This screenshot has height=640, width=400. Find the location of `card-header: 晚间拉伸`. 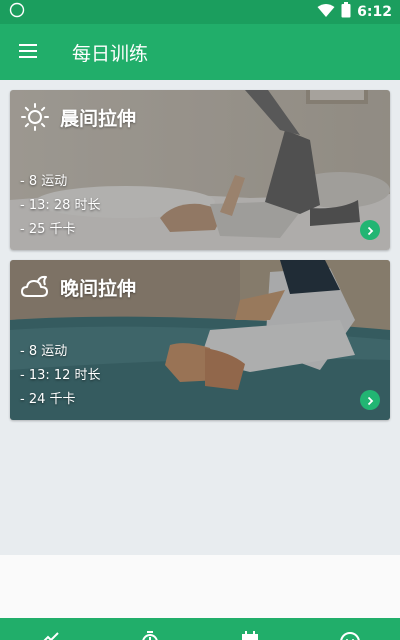

card-header: 晚间拉伸 is located at coordinates (78, 287).